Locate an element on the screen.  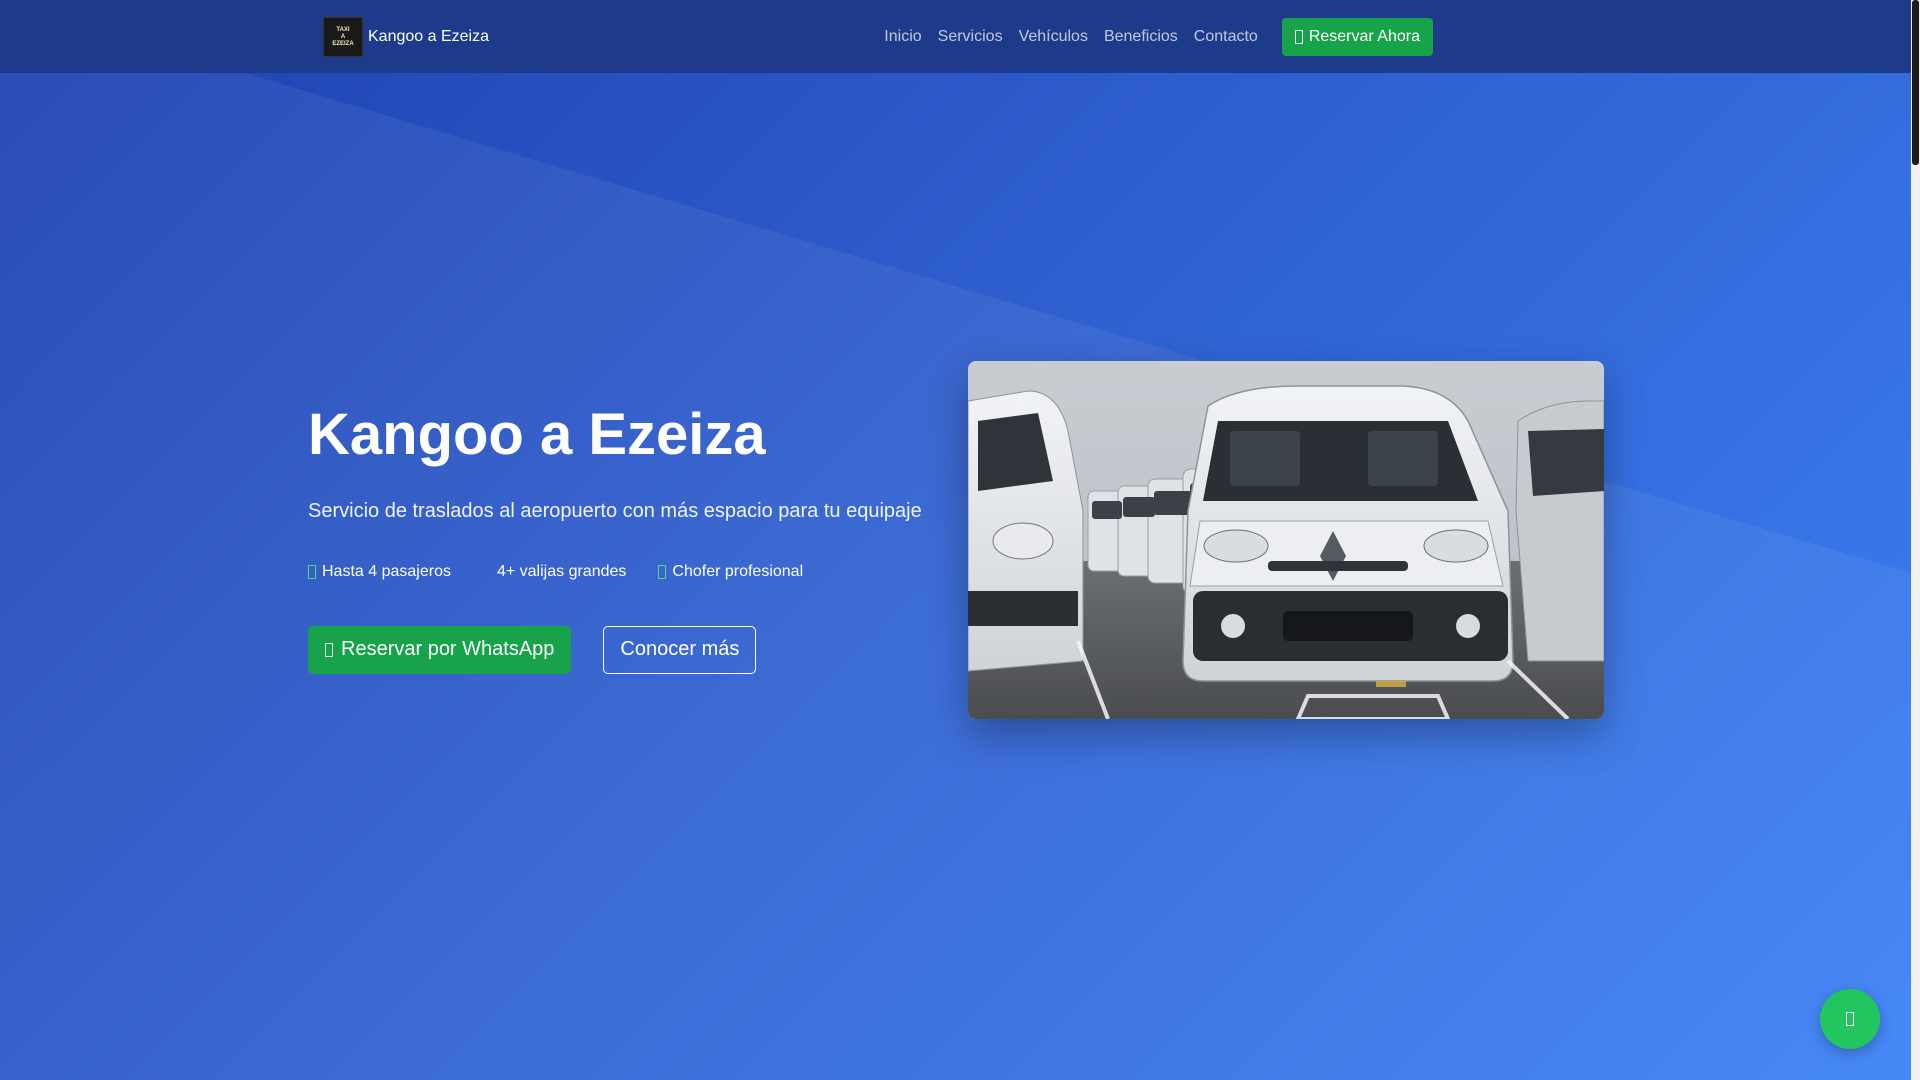
whatsapp-reserve-button: Reservar por WhatsApp is located at coordinates (440, 649).